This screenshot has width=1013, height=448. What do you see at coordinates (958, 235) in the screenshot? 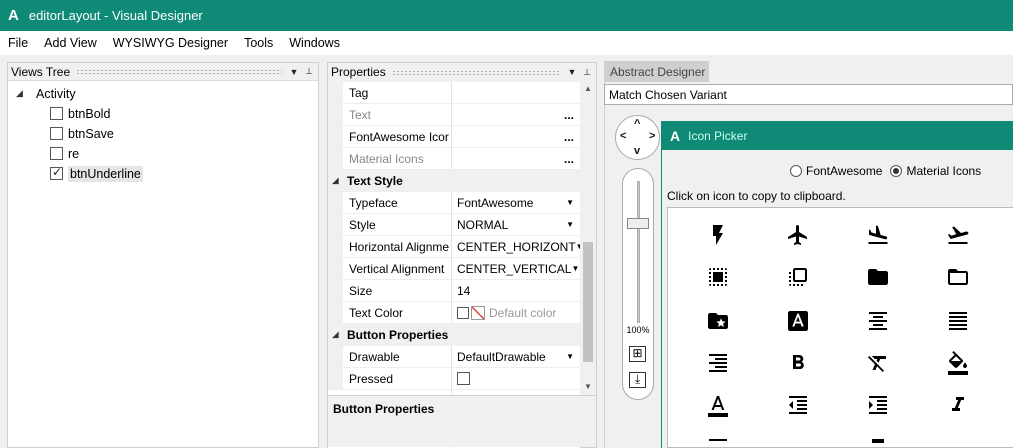
I see `flight-takeoff-icon` at bounding box center [958, 235].